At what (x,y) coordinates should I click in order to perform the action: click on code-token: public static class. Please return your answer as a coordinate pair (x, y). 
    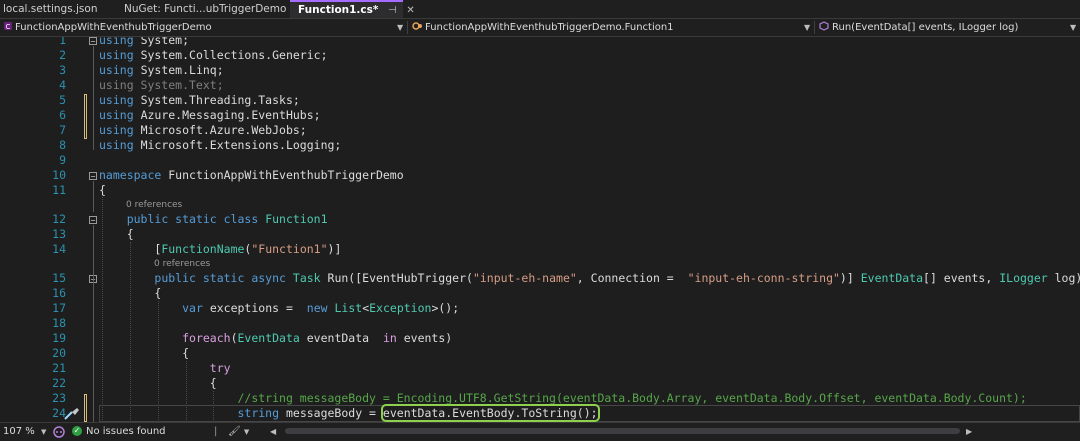
    Looking at the image, I should click on (192, 219).